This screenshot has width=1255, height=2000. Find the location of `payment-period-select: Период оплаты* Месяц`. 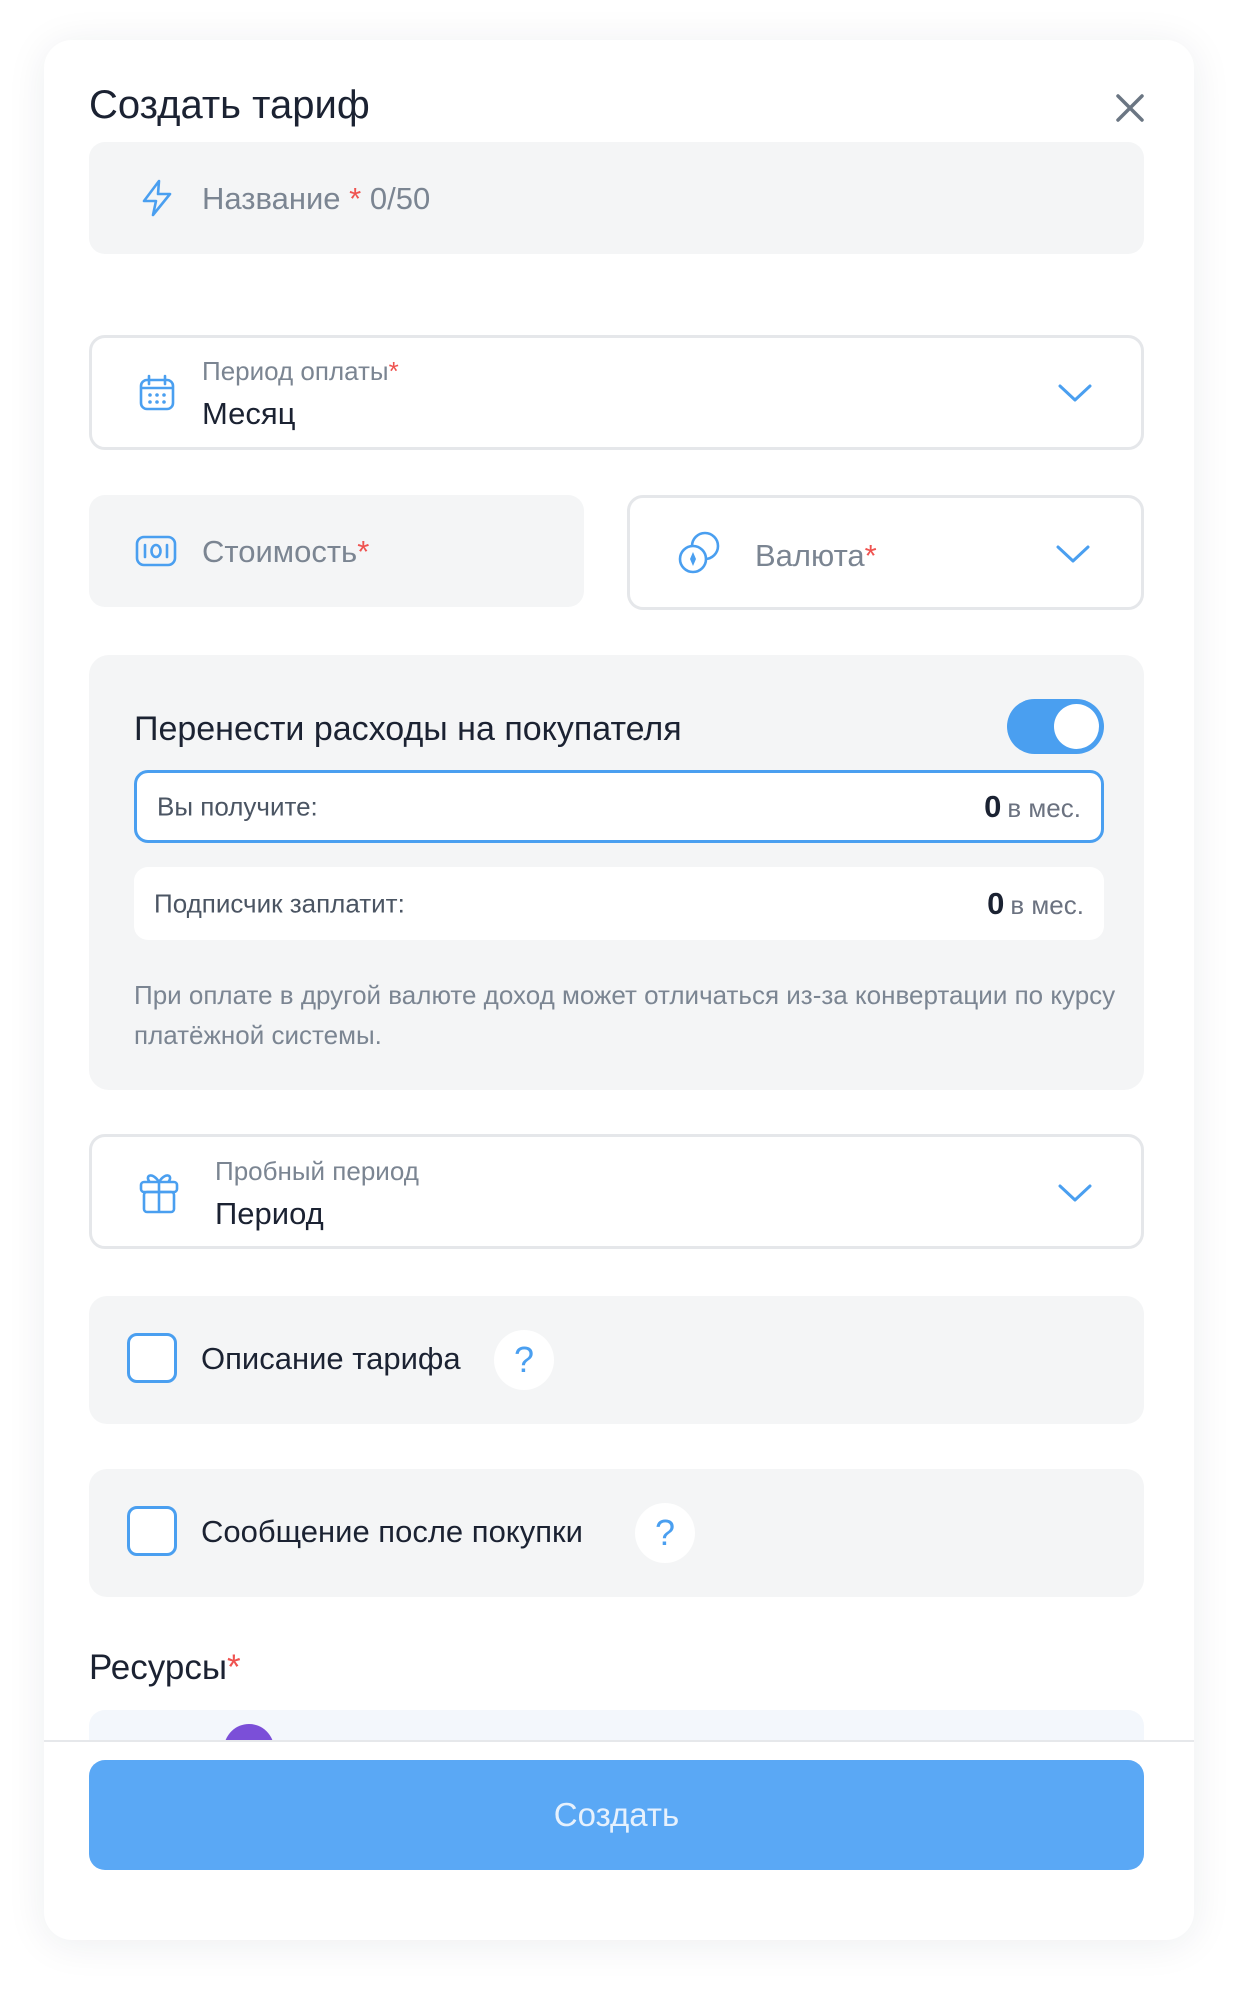

payment-period-select: Период оплаты* Месяц is located at coordinates (616, 392).